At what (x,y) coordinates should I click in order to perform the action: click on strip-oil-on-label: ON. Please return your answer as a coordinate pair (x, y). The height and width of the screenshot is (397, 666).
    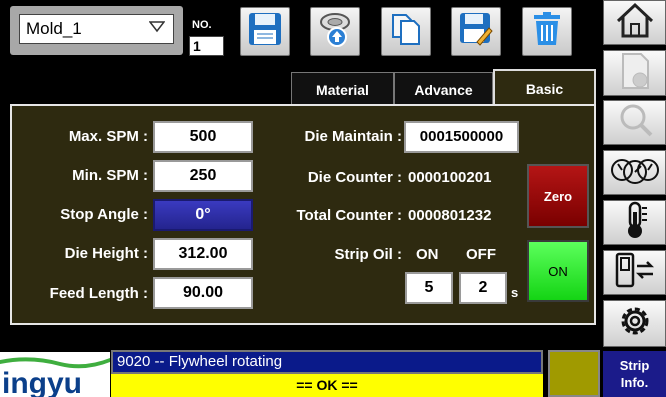
    Looking at the image, I should click on (427, 254).